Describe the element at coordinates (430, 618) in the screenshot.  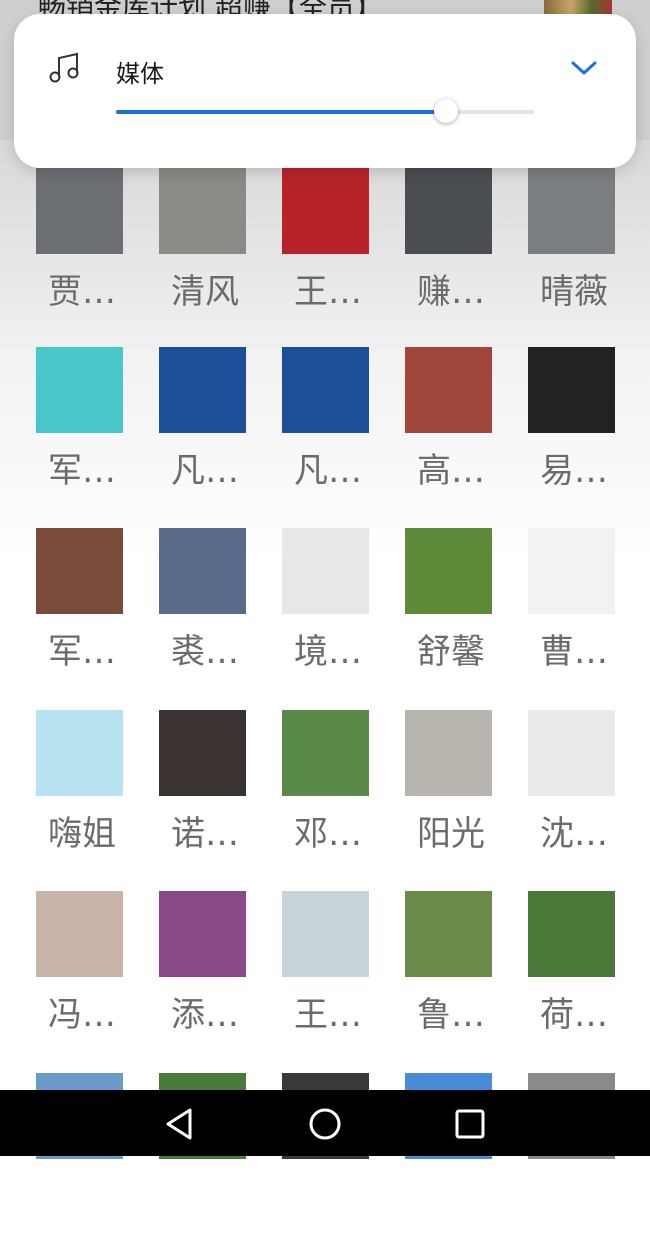
I see `member-cell: 舒馨` at that location.